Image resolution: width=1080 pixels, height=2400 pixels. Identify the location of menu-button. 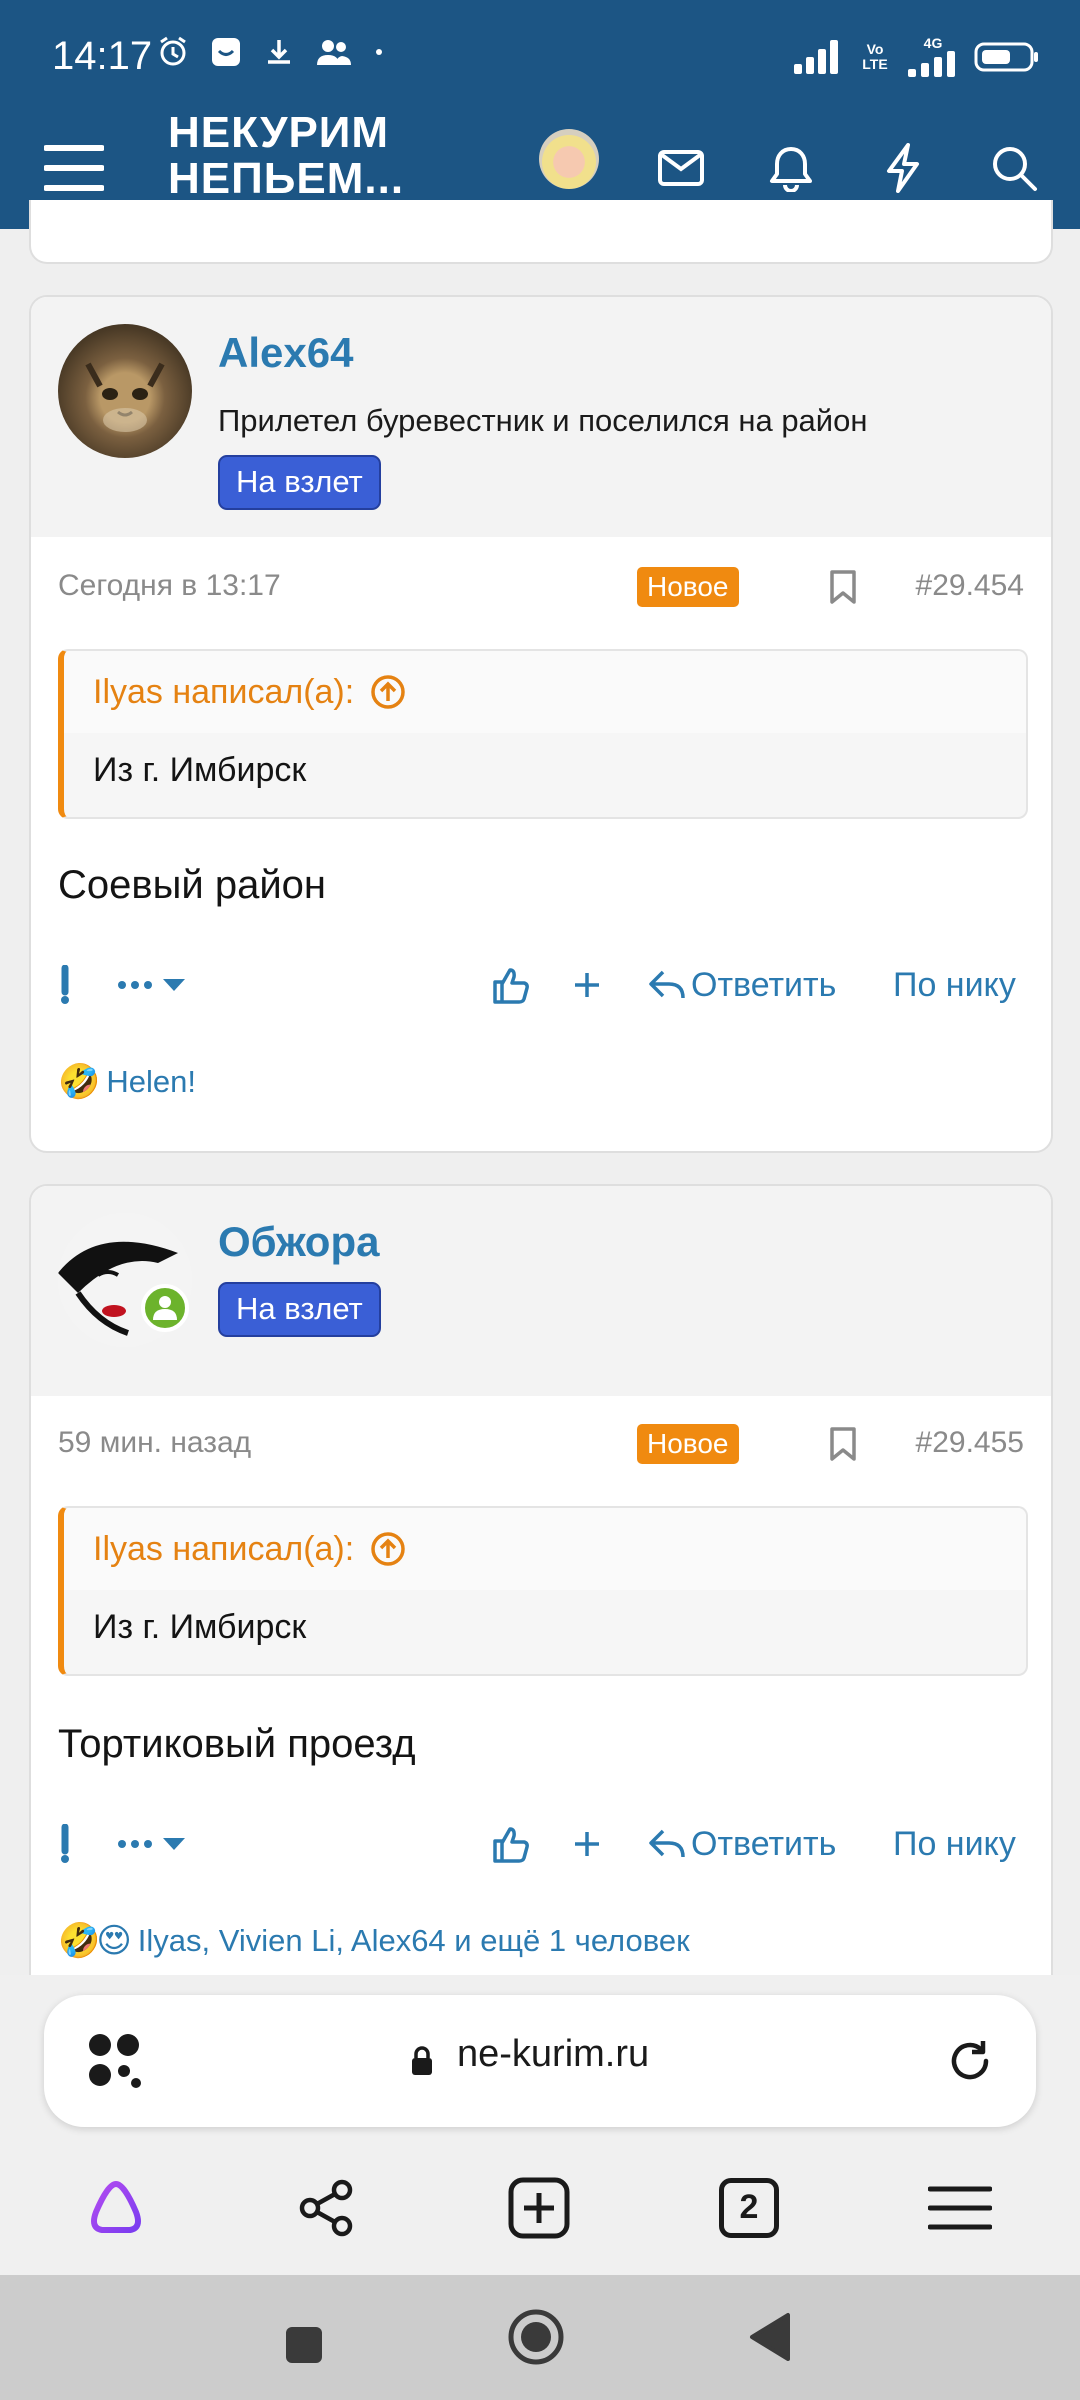
(74, 168).